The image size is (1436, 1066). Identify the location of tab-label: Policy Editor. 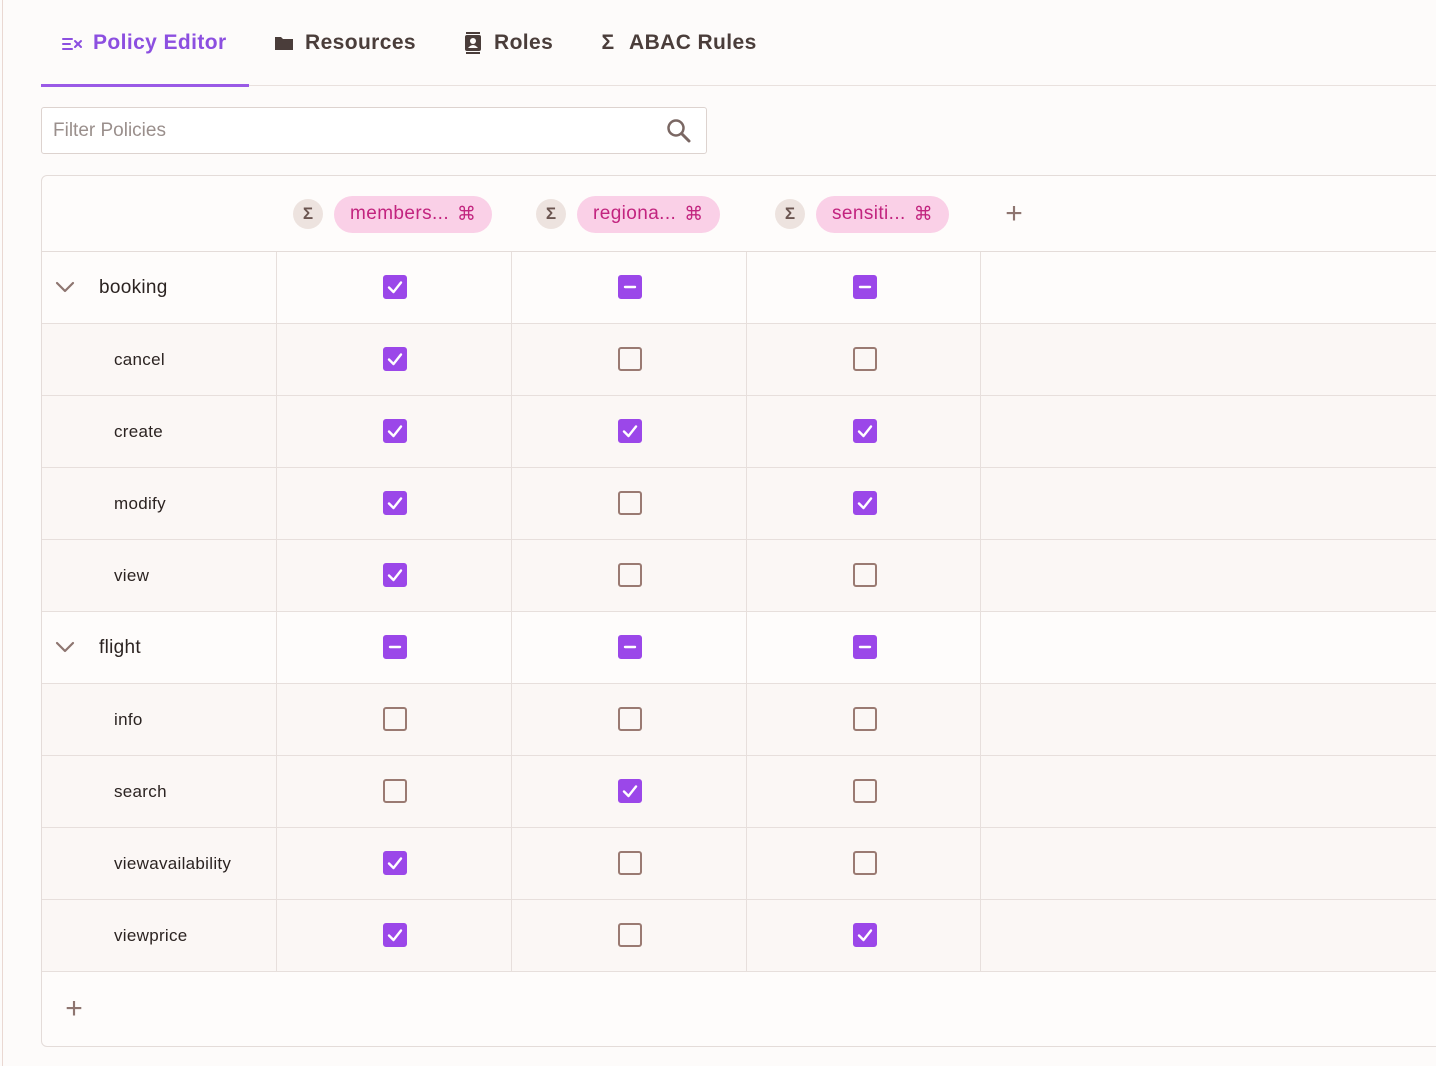
(160, 42).